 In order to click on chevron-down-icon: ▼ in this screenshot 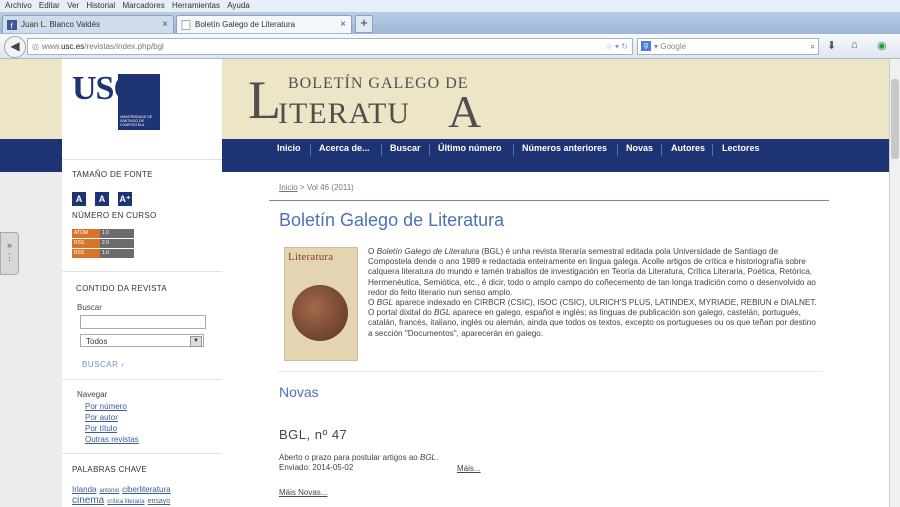, I will do `click(196, 341)`.